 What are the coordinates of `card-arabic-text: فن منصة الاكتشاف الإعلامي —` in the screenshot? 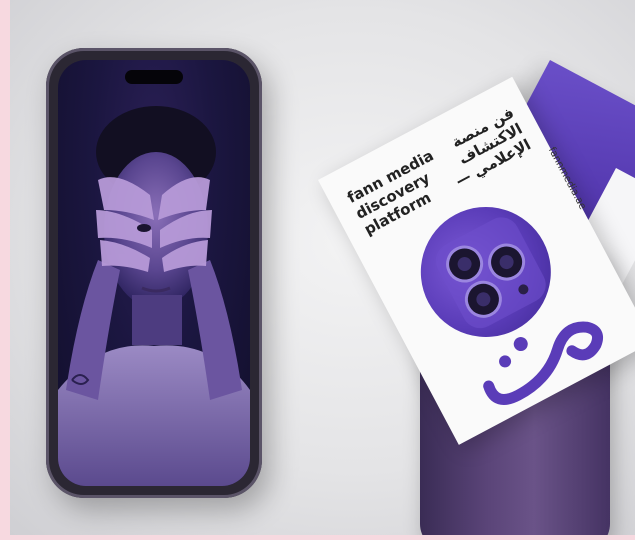 It's located at (491, 147).